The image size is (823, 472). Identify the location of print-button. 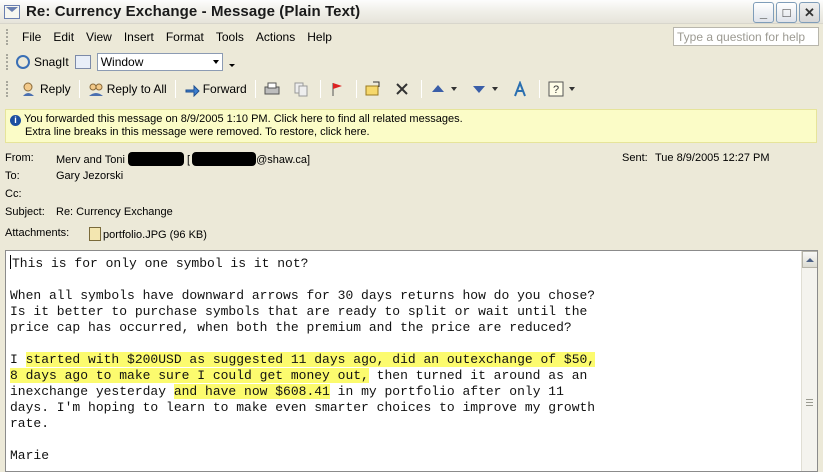
(273, 89).